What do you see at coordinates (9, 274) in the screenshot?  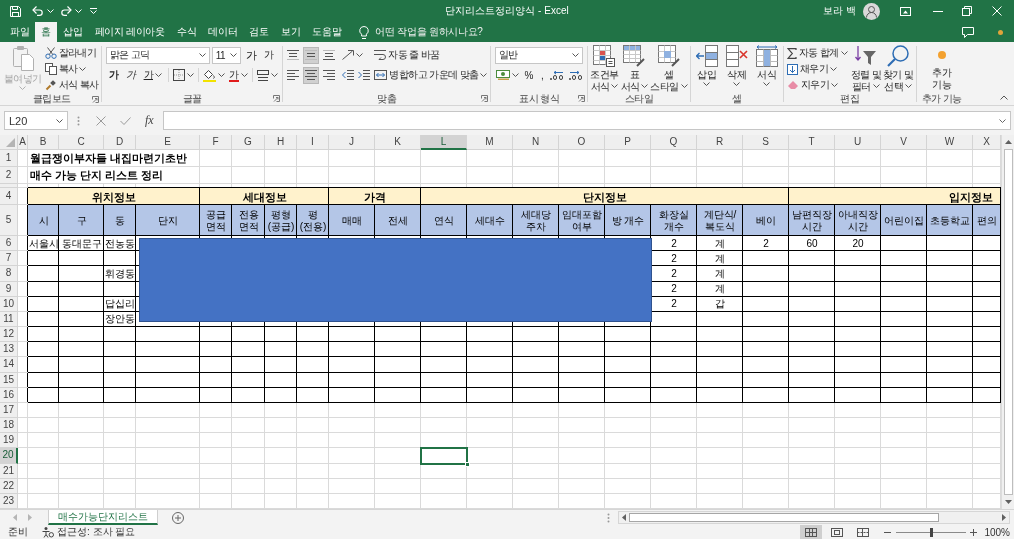 I see `row-header: 8` at bounding box center [9, 274].